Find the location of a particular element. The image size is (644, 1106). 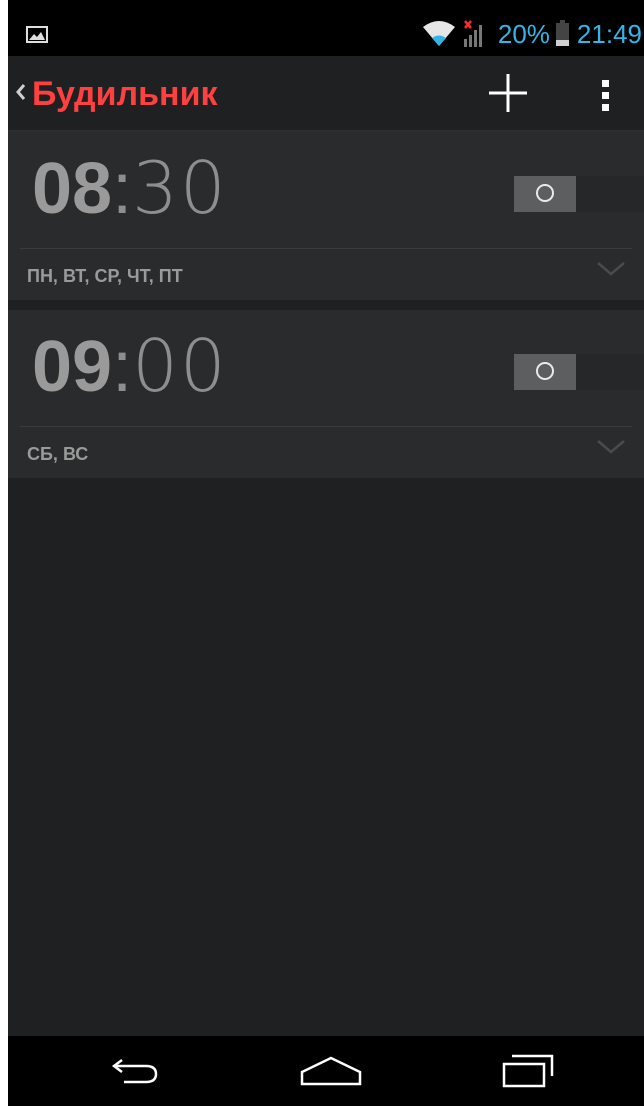

status-time: 21:49 is located at coordinates (609, 33).